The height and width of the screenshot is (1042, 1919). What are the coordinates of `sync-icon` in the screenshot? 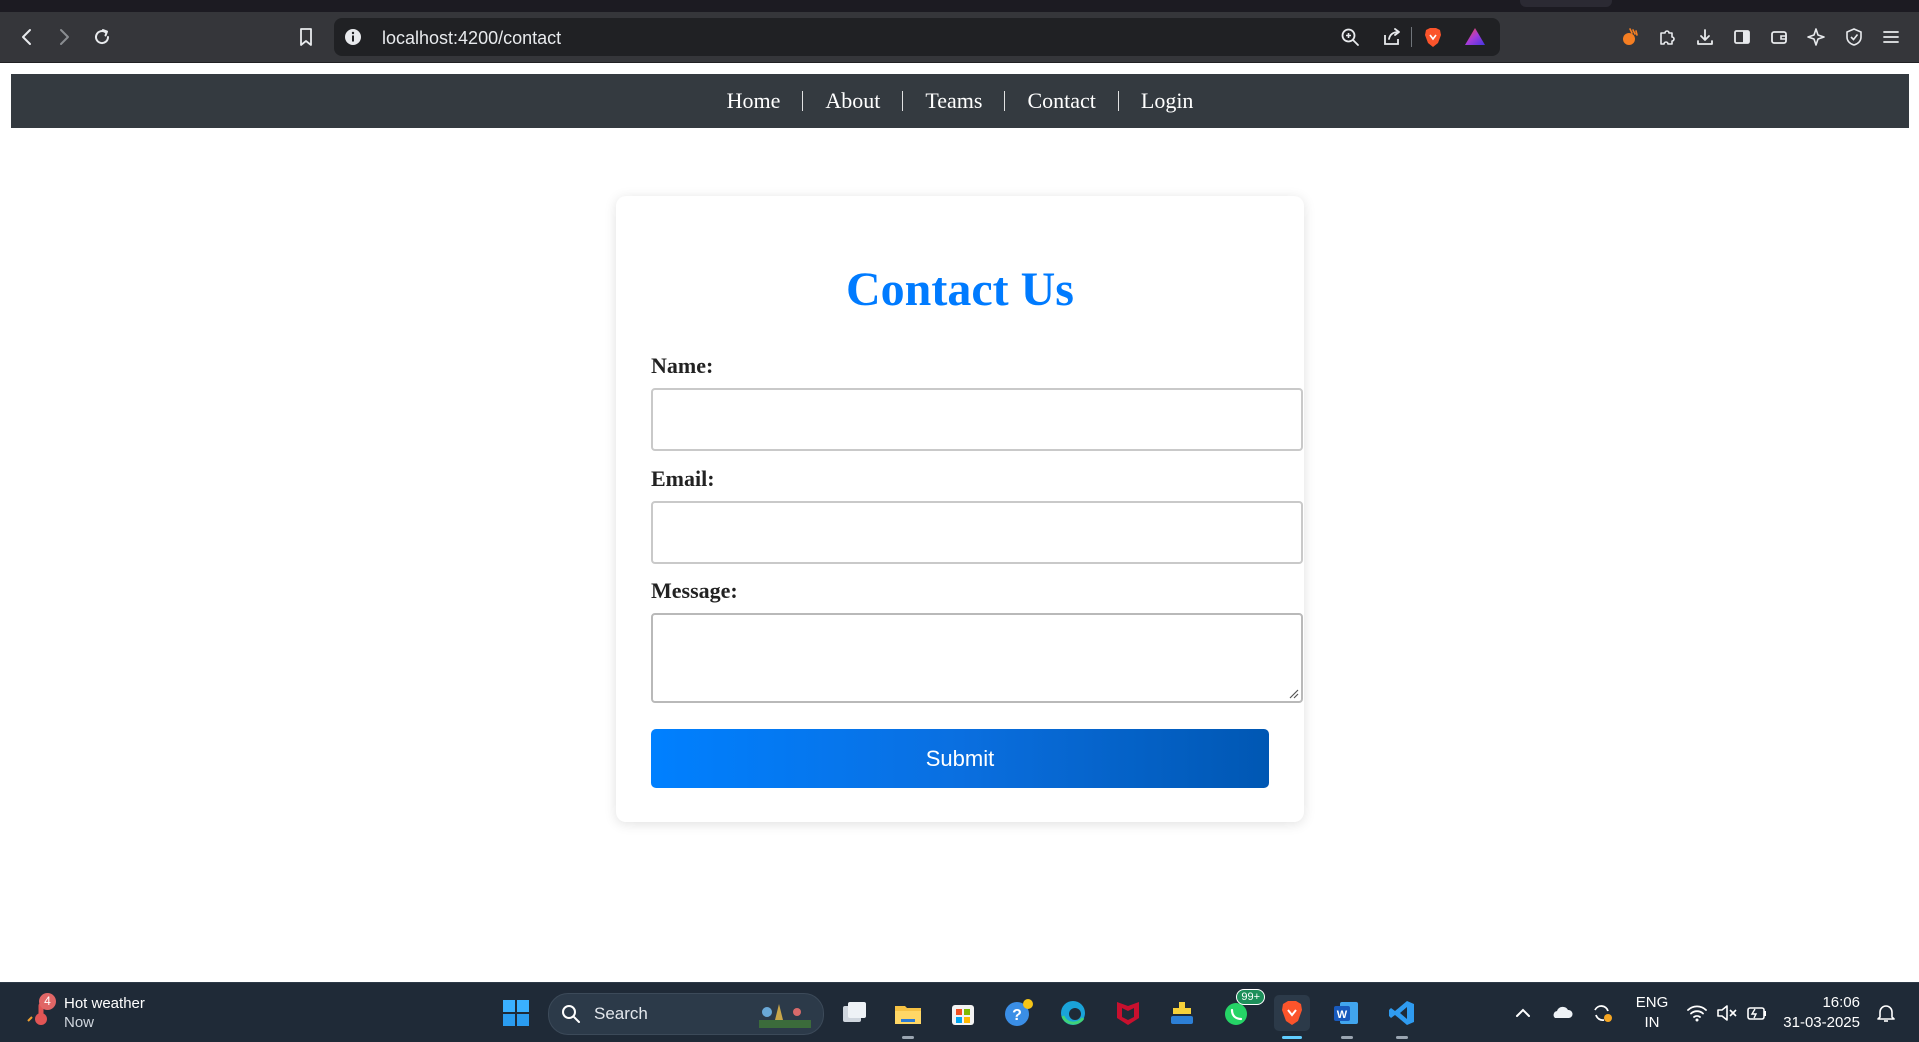 It's located at (1602, 1013).